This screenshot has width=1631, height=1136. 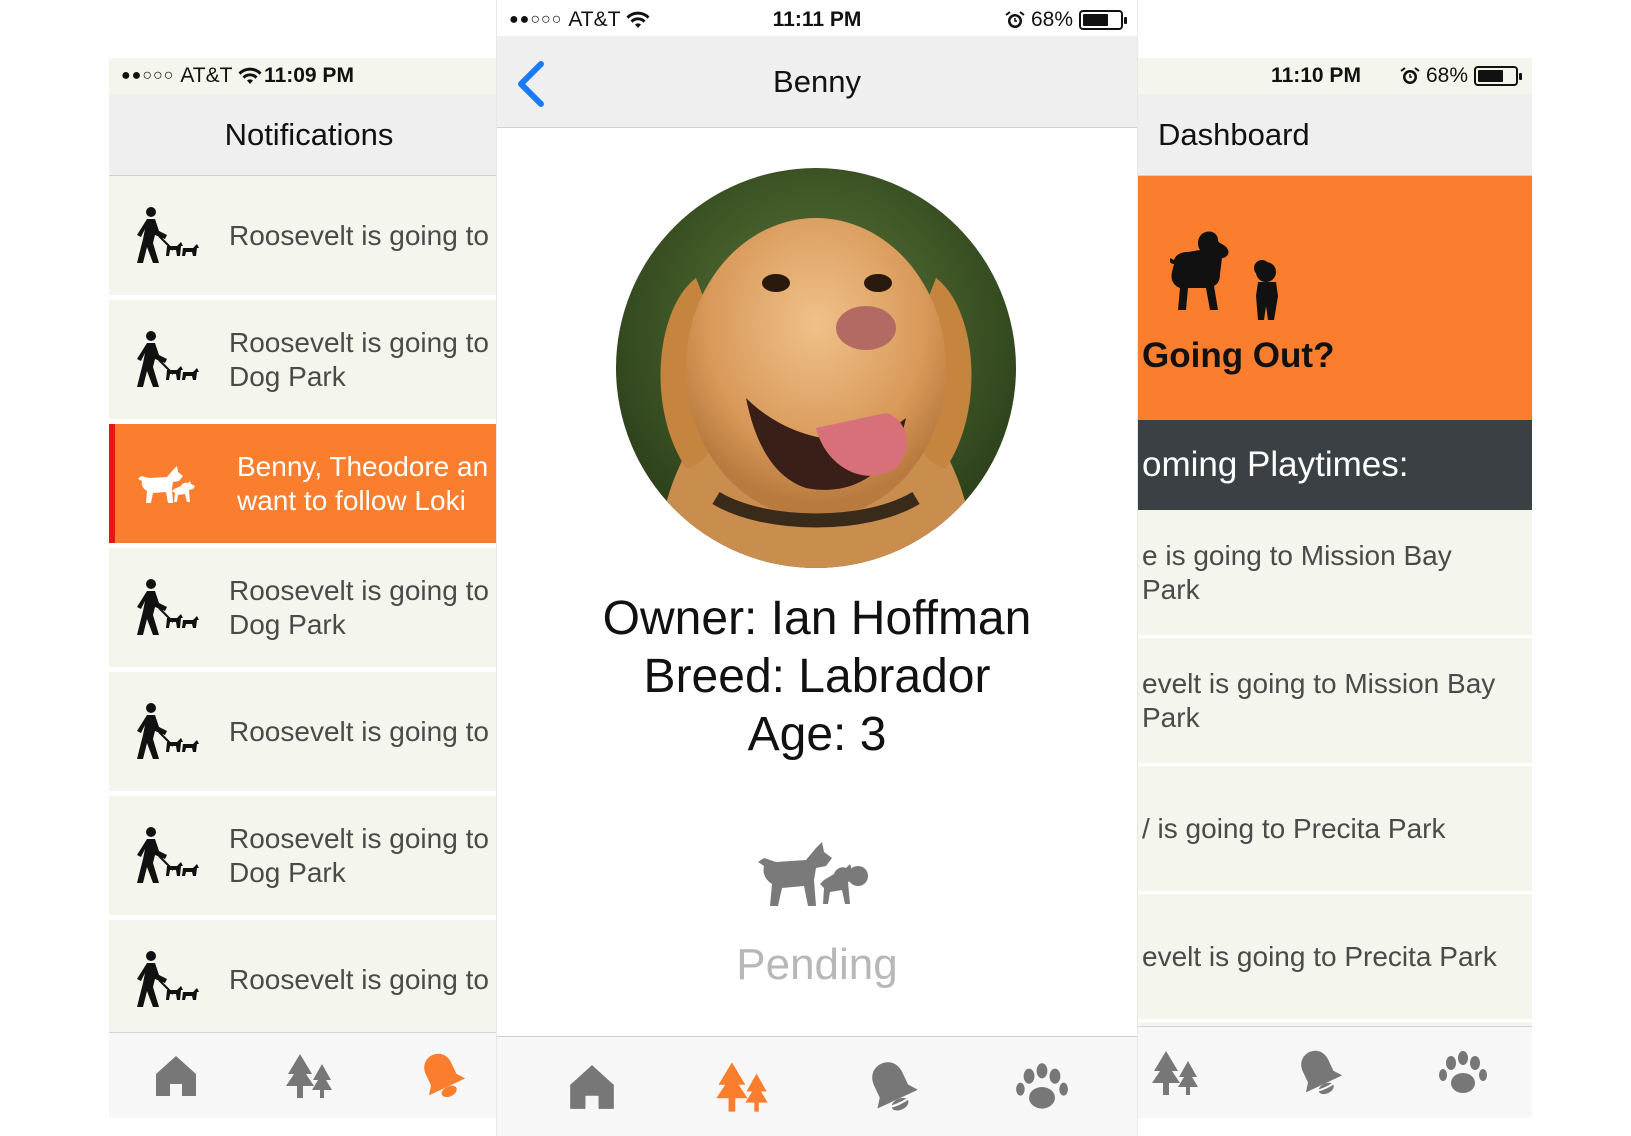 I want to click on playtime-item: / is going to Precita Park, so click(x=1316, y=830).